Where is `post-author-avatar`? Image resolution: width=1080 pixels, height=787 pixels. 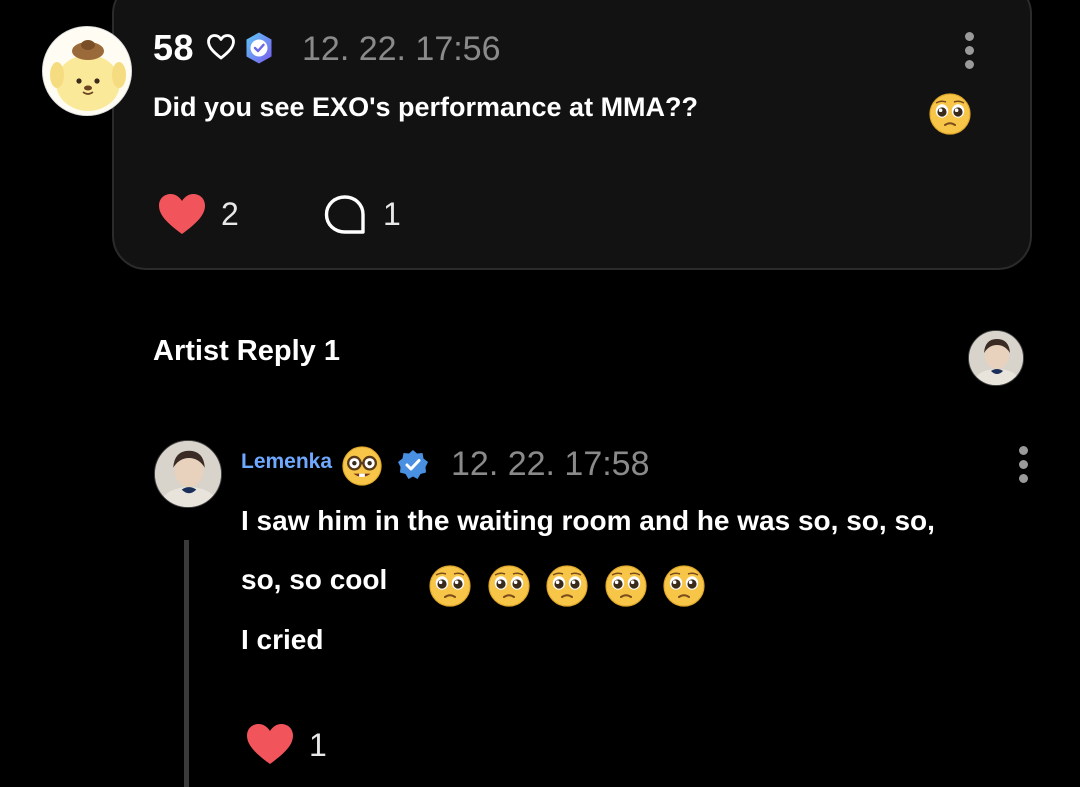 post-author-avatar is located at coordinates (87, 71).